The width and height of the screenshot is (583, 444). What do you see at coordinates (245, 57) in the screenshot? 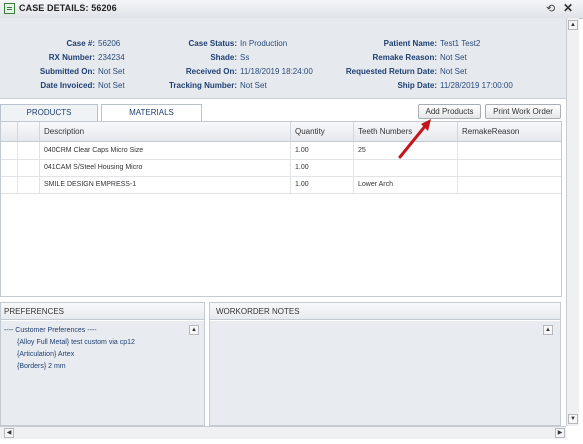
I see `shade-value: Ss` at bounding box center [245, 57].